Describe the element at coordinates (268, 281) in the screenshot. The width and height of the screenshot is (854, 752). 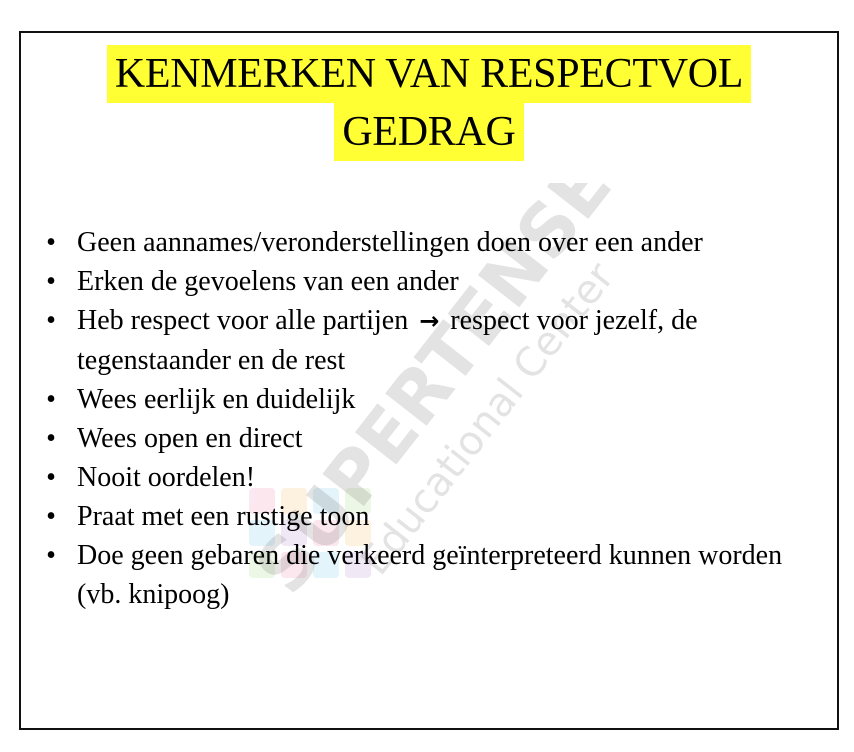
I see `list-item-text: Erken de gevoelens van een ander` at that location.